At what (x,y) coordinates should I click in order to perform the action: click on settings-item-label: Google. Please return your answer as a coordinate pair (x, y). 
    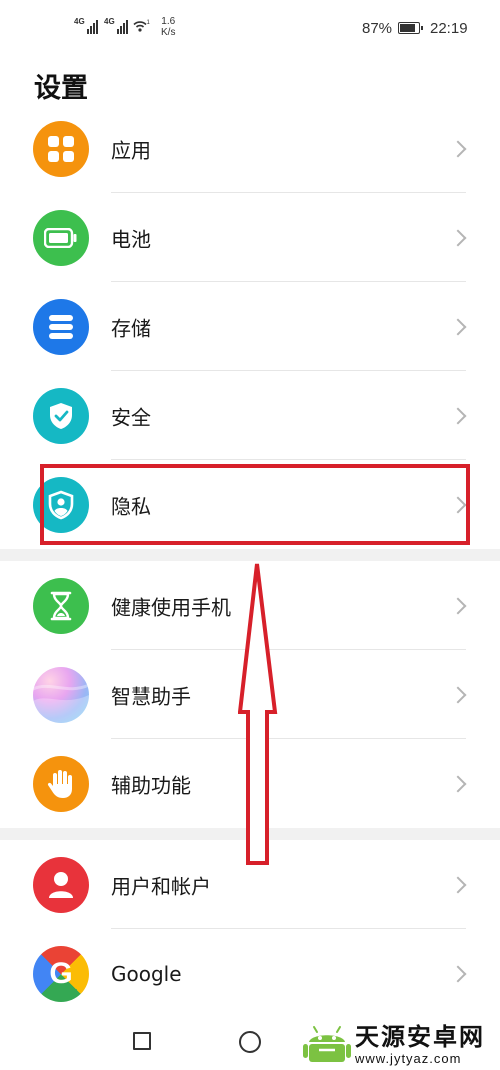
    Looking at the image, I should click on (146, 973).